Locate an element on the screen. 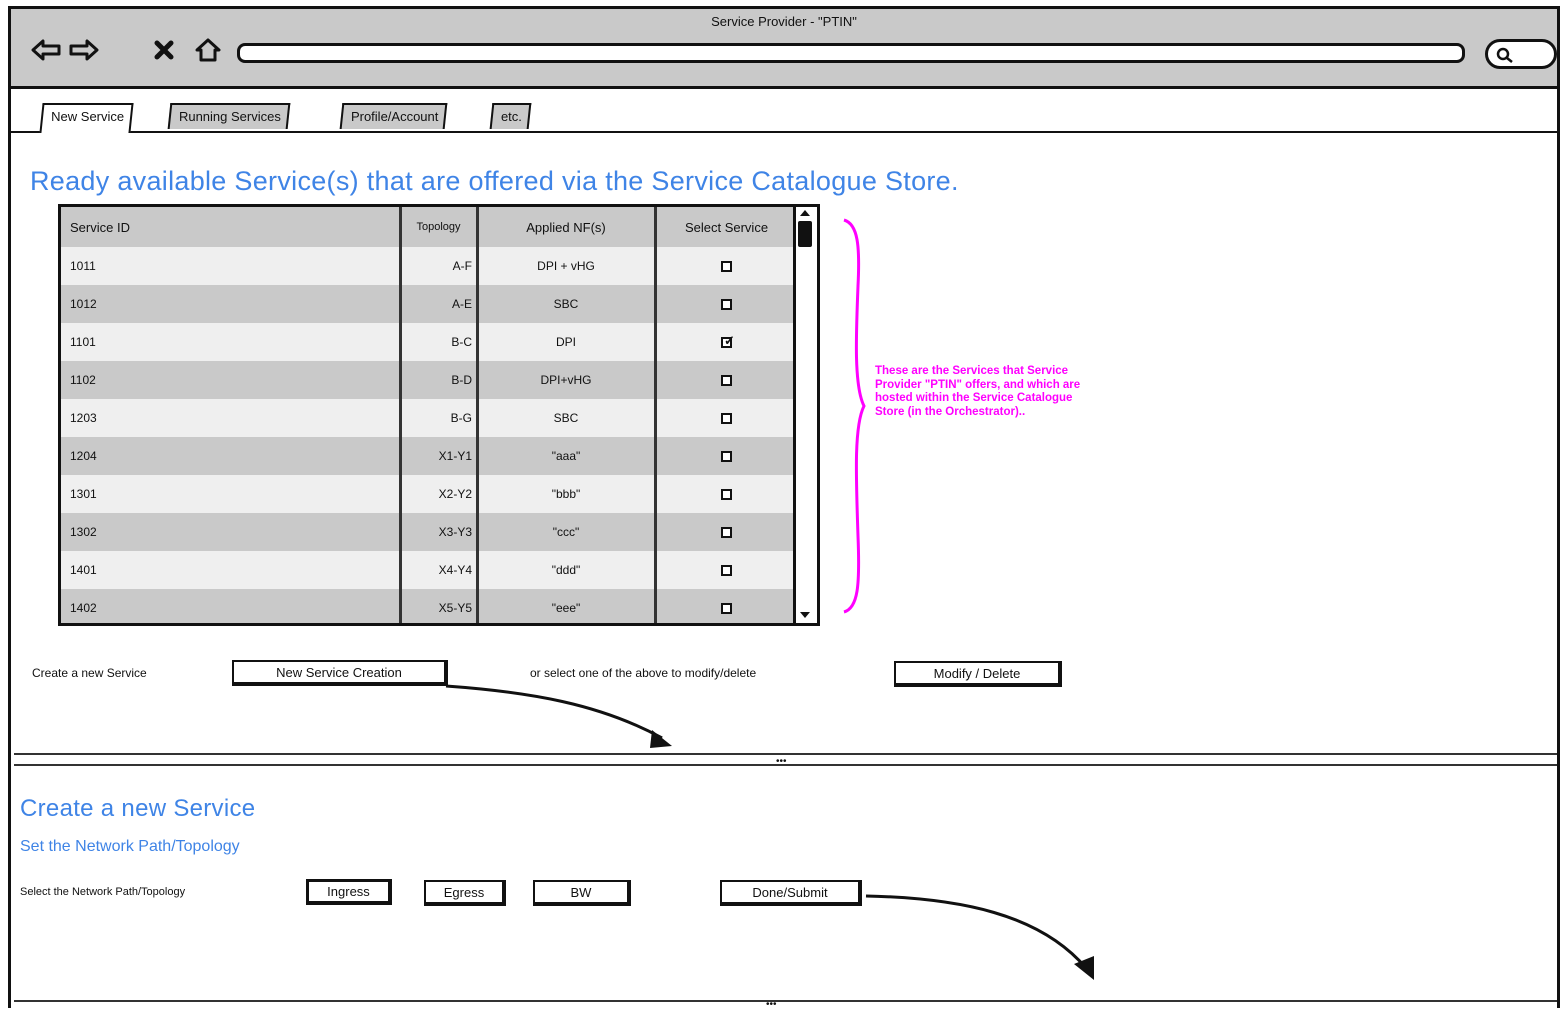 This screenshot has width=1565, height=1010. table-row: 1402 X5-Y5 "eee" is located at coordinates (429, 606).